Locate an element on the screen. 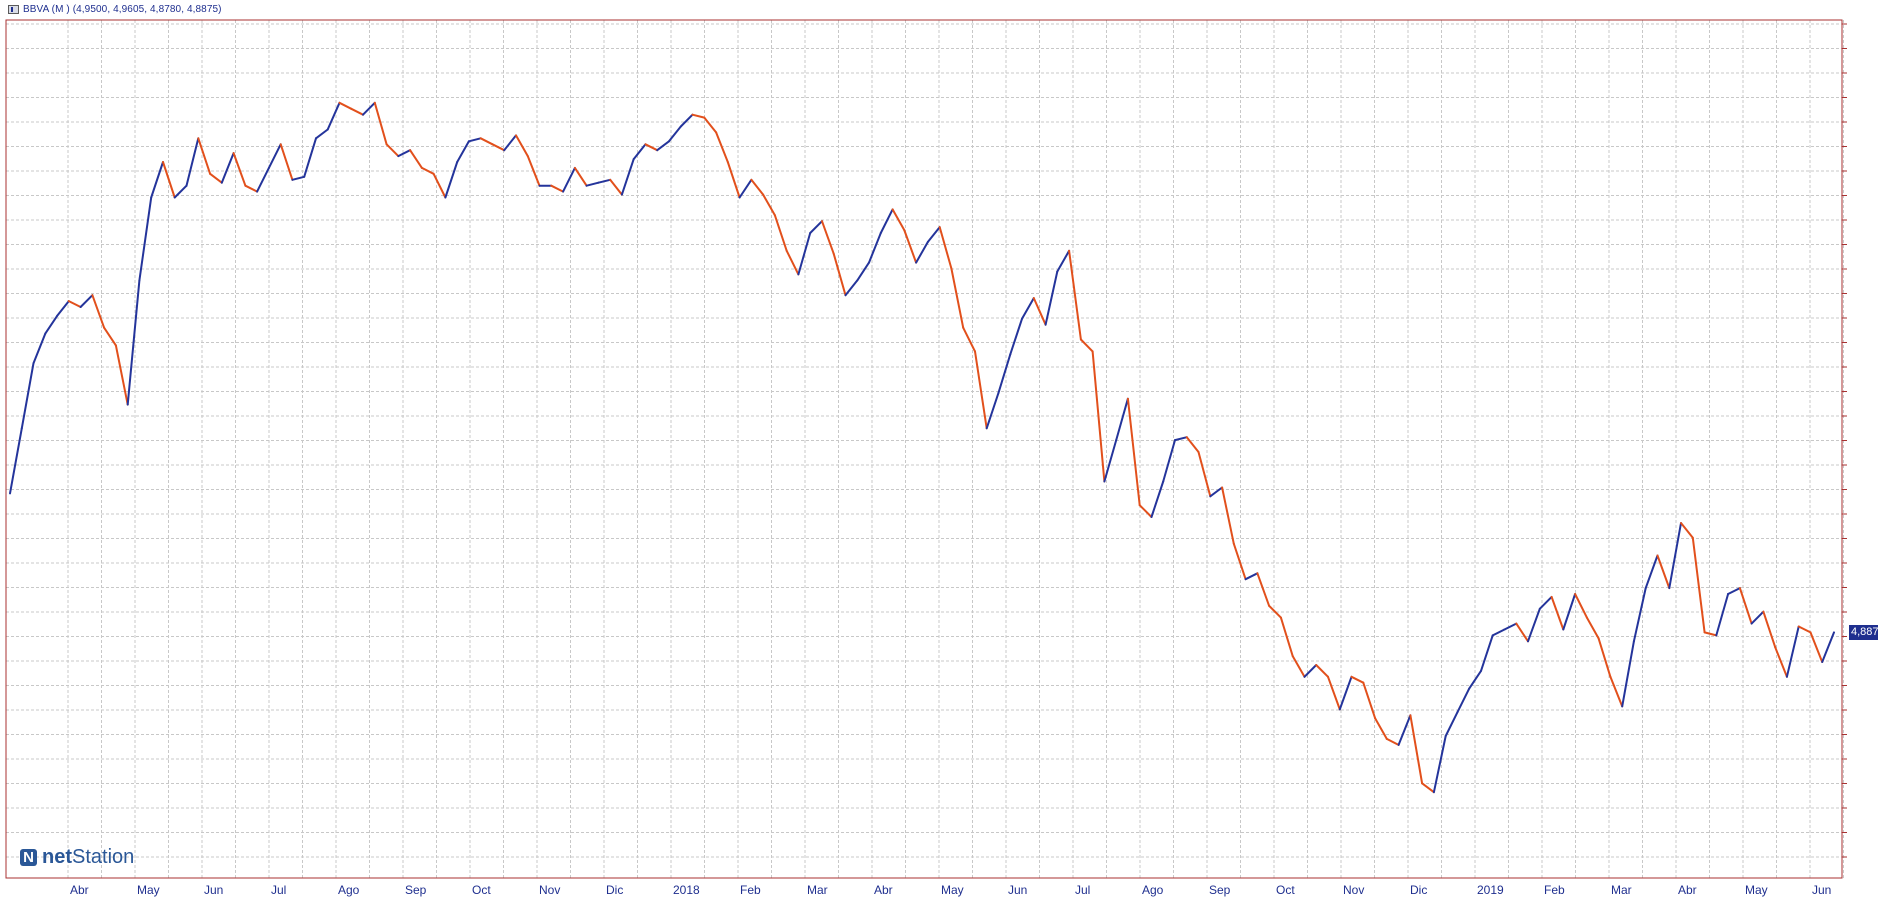 Image resolution: width=1878 pixels, height=905 pixels. netstation-logo: N netStation is located at coordinates (77, 857).